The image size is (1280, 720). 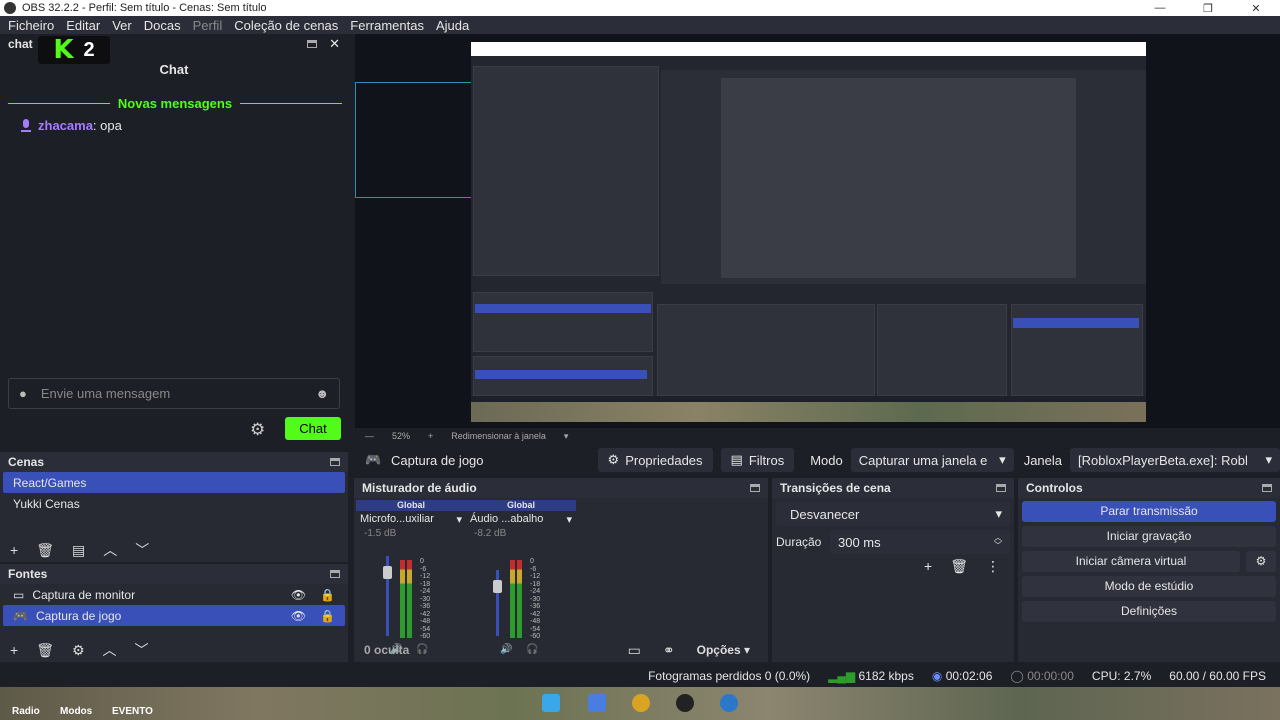 I want to click on menu-ajuda: Ajuda, so click(x=452, y=25).